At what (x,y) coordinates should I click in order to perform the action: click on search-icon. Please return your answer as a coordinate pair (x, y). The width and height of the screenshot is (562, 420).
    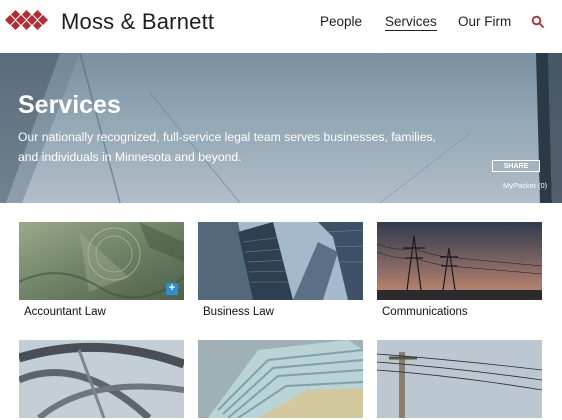
    Looking at the image, I should click on (538, 22).